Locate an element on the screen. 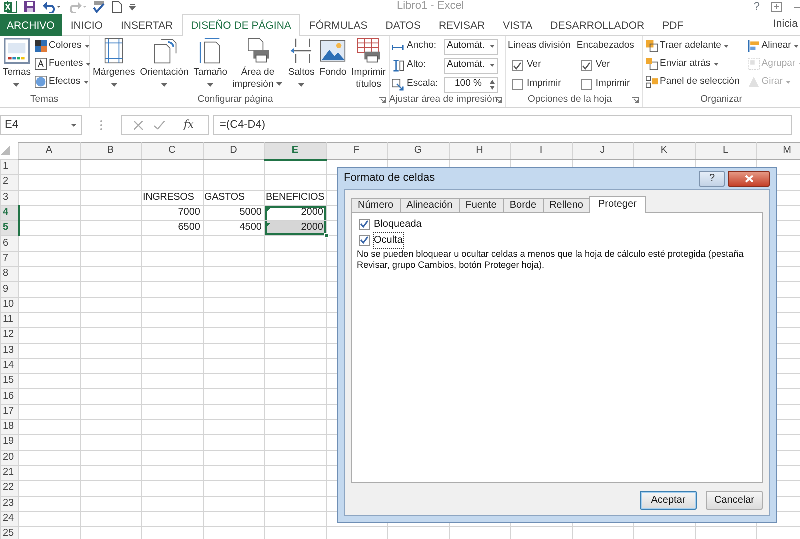 Image resolution: width=800 pixels, height=539 pixels. ribbon-button: Tamaño is located at coordinates (210, 62).